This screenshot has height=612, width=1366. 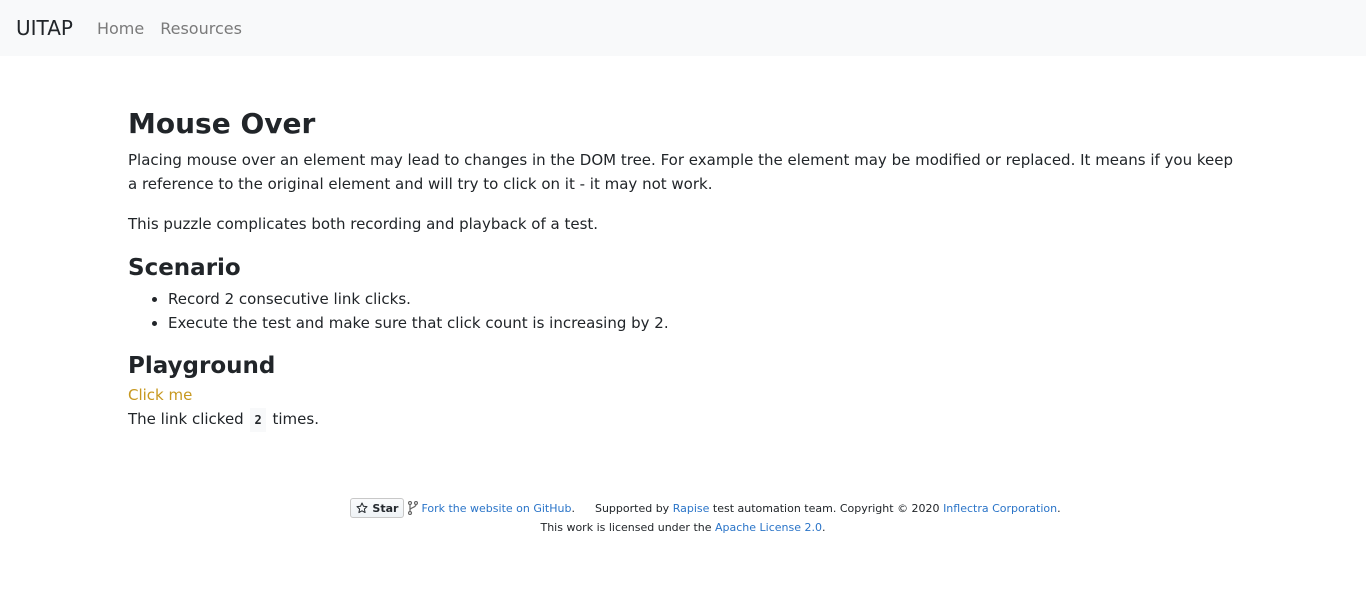 What do you see at coordinates (683, 28) in the screenshot?
I see `navbar: UITAP Home Resources` at bounding box center [683, 28].